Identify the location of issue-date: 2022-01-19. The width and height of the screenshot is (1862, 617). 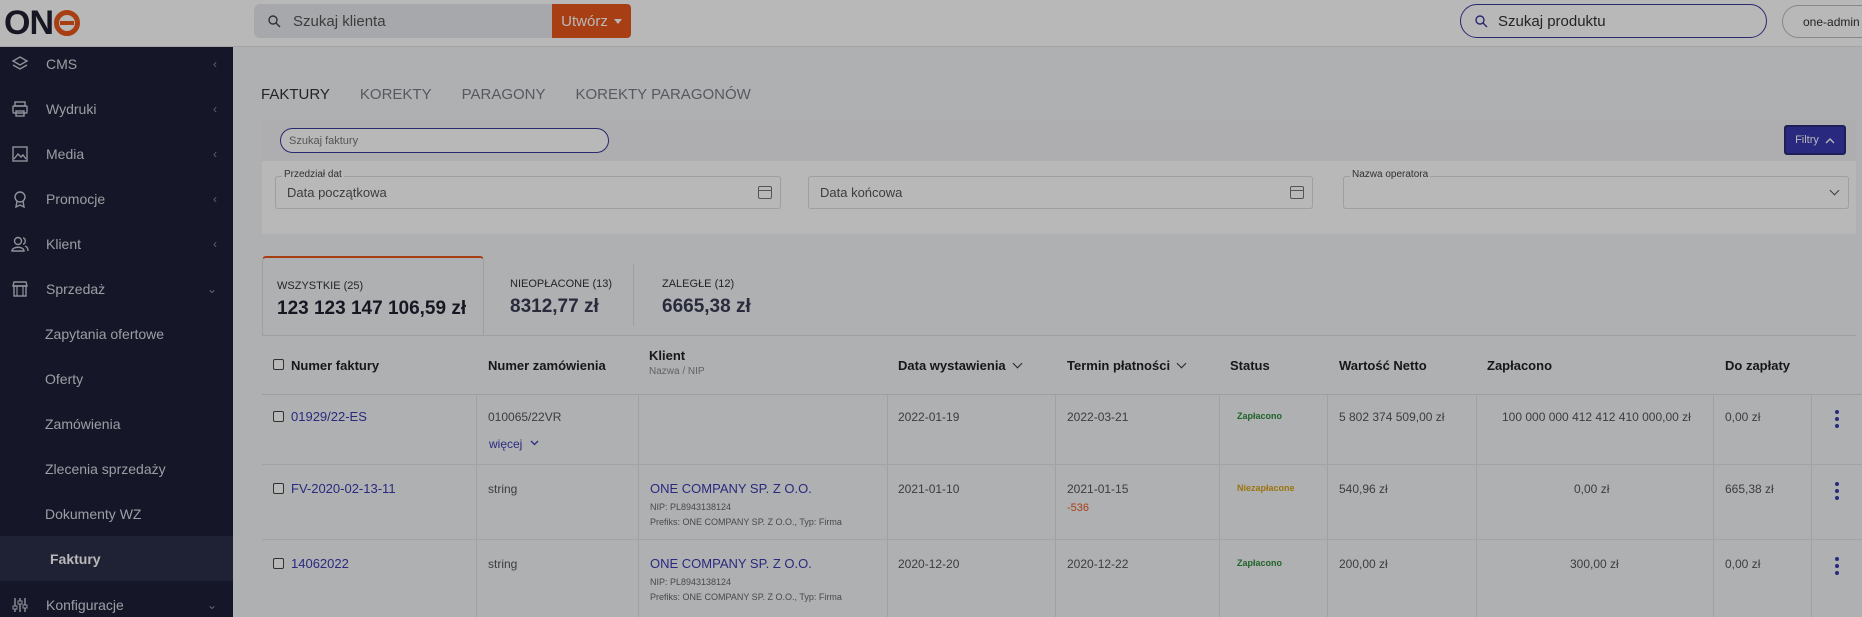
(929, 417).